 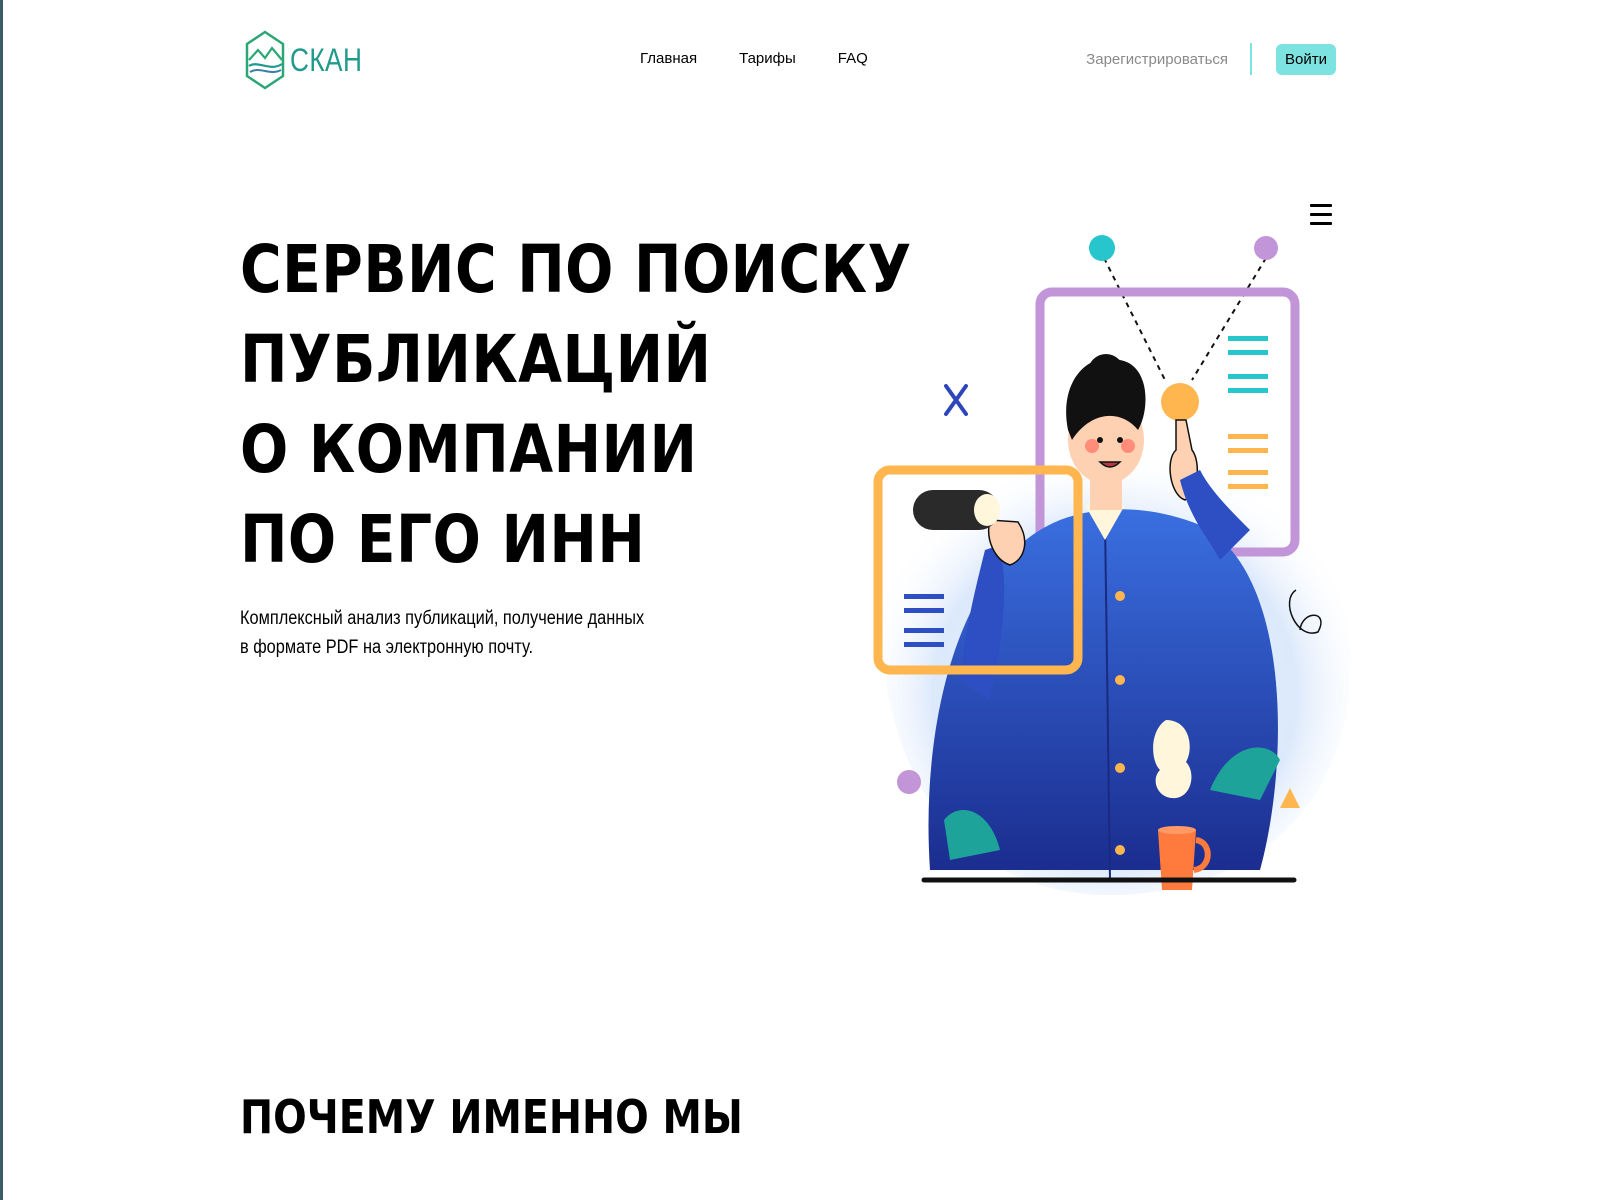 I want to click on auth-divider, so click(x=1251, y=59).